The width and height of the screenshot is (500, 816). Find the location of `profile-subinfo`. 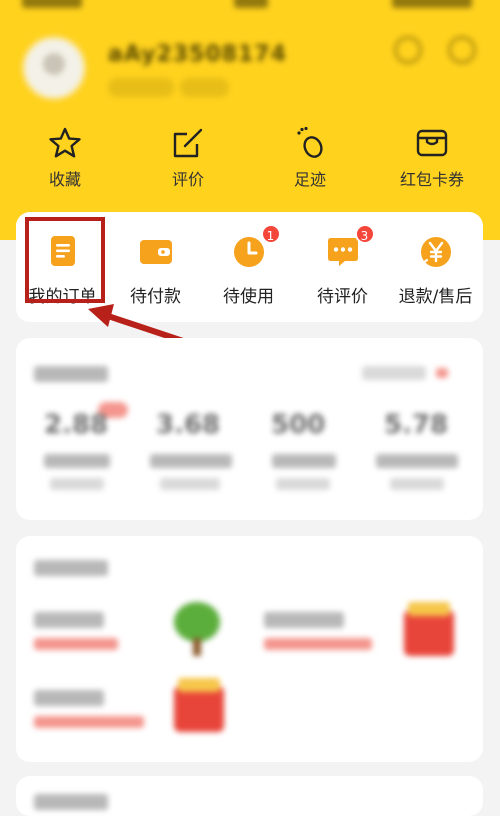

profile-subinfo is located at coordinates (171, 87).